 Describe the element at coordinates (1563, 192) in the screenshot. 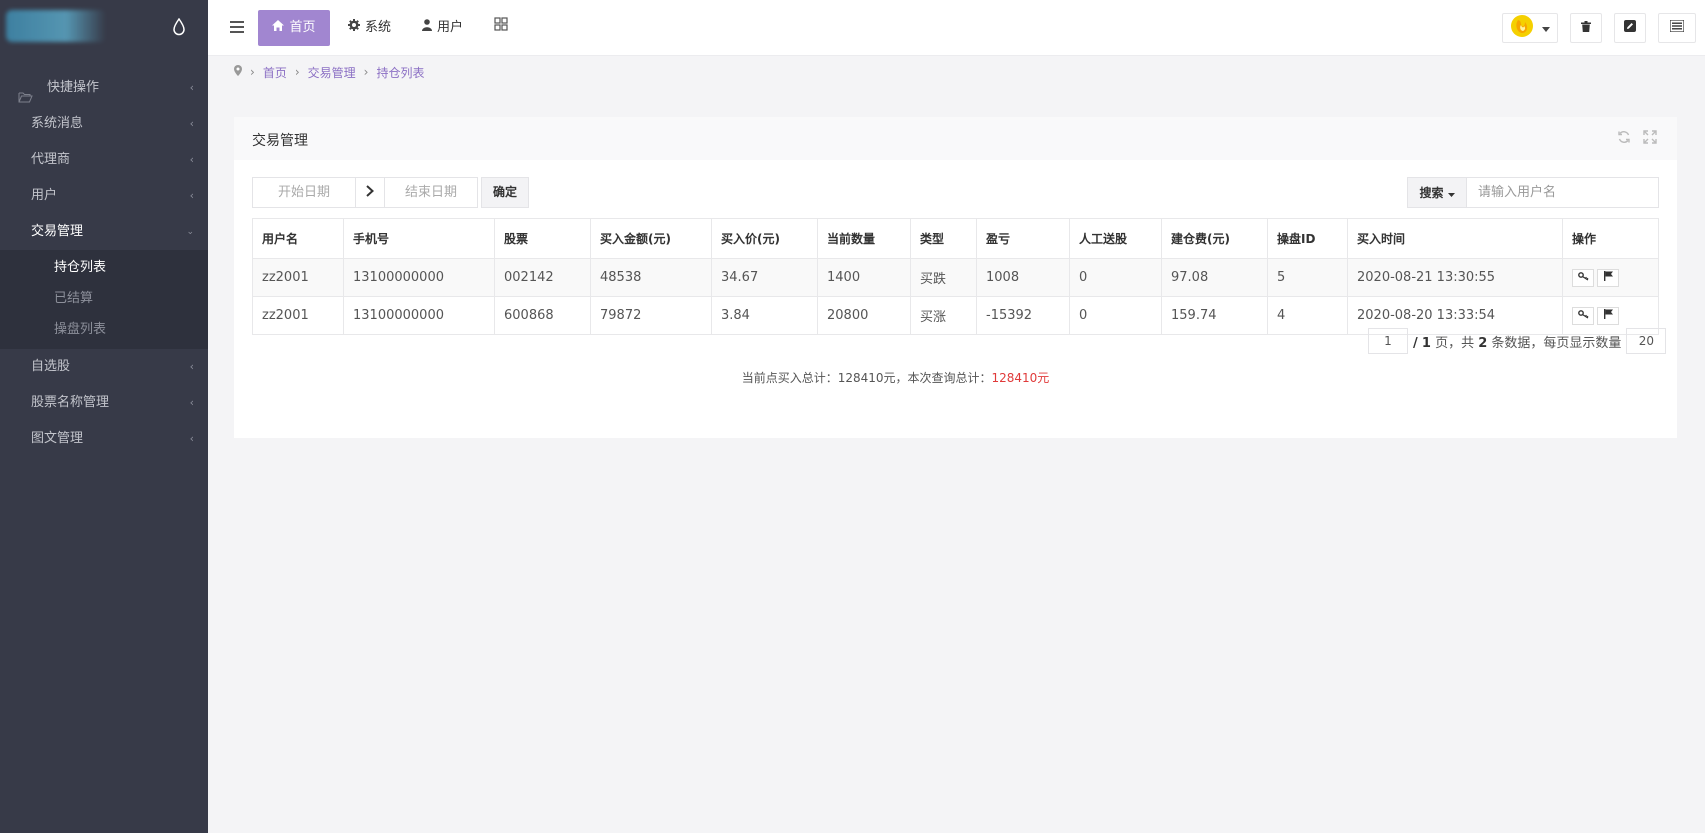

I see `username-search-input: 请输入用户名` at that location.